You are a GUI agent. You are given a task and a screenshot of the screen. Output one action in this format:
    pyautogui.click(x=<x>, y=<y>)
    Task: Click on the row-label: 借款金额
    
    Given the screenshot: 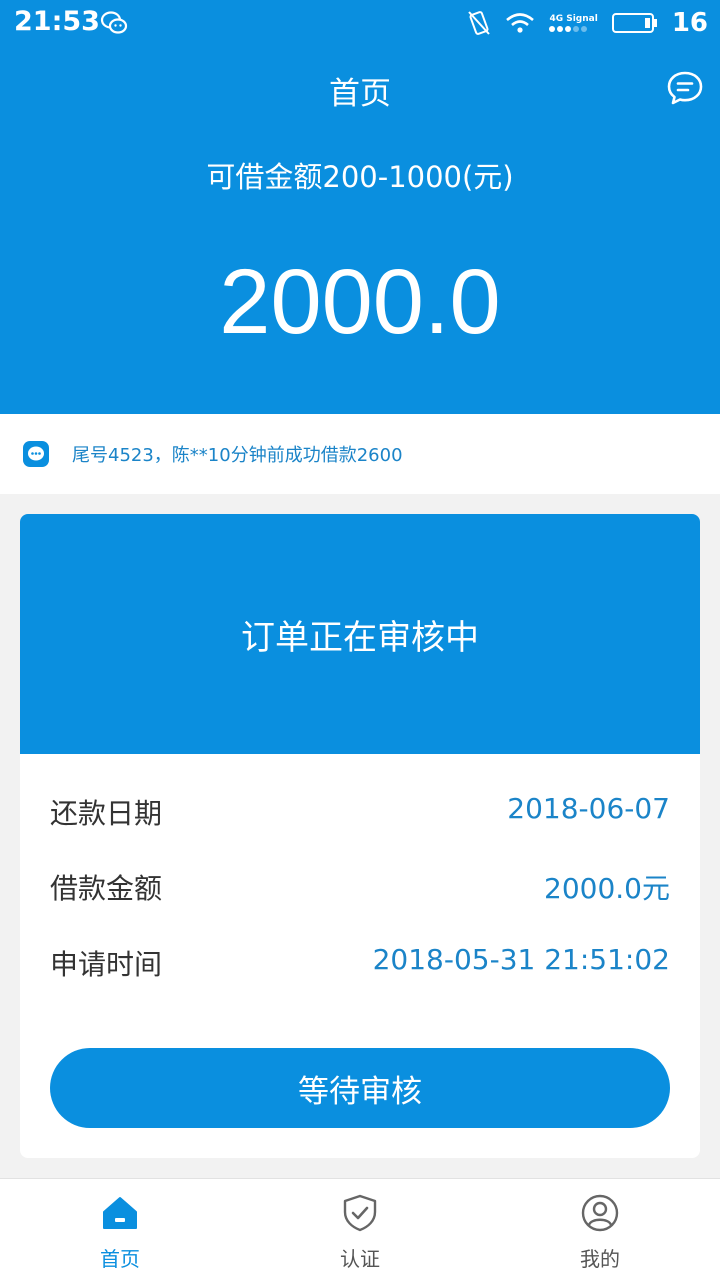 What is the action you would take?
    pyautogui.click(x=106, y=888)
    